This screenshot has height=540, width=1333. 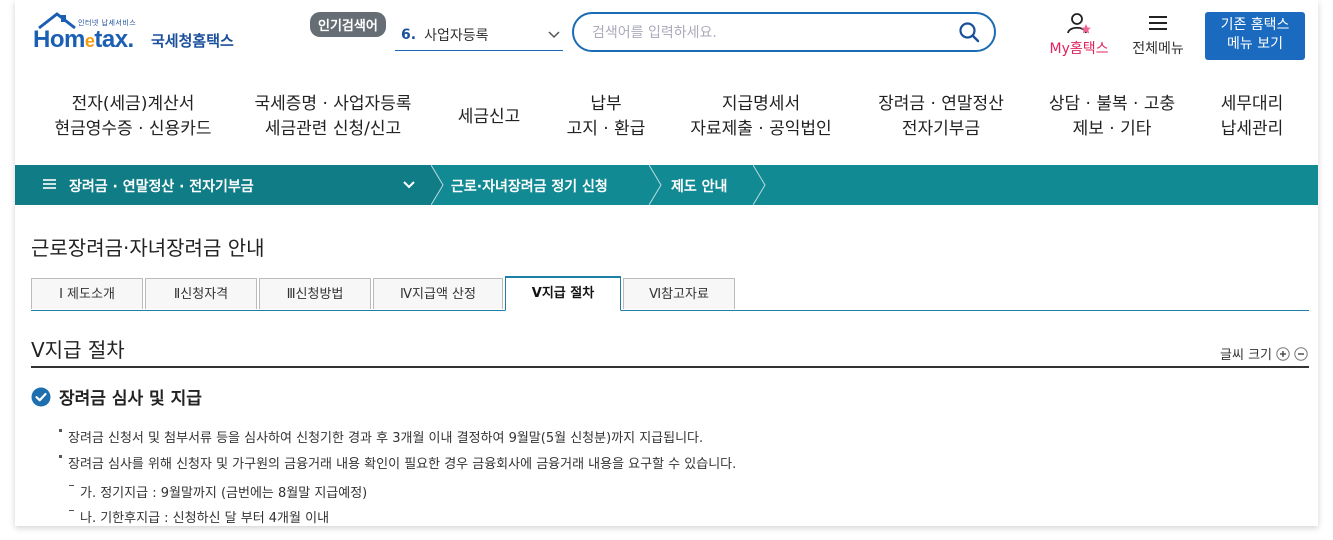 I want to click on gnb-item-tax-return: 세금신고, so click(x=489, y=117).